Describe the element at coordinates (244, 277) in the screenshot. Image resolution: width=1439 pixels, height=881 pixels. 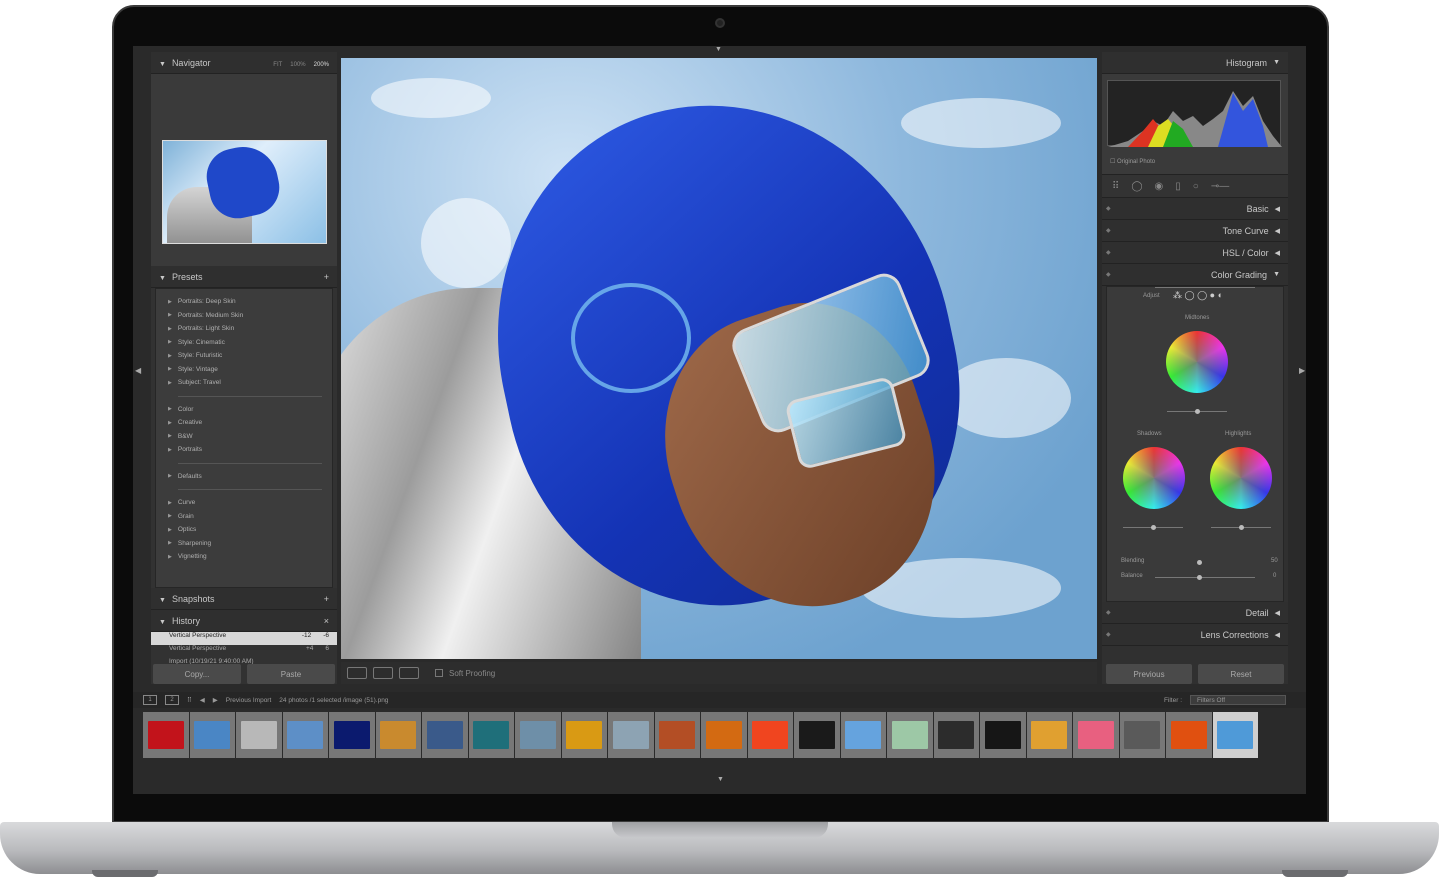
I see `presets-header: ▼ Presets +` at that location.